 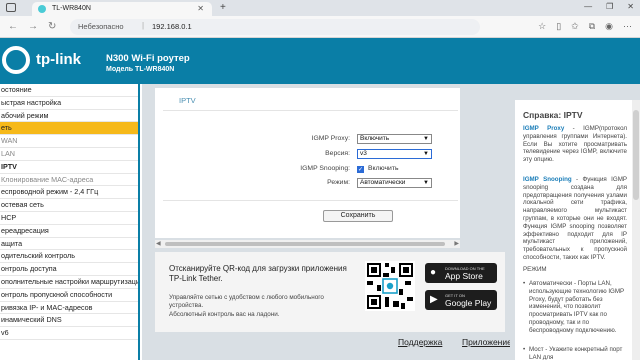 I want to click on google-play-button: ▶ GET IT ON Google Play, so click(x=461, y=300).